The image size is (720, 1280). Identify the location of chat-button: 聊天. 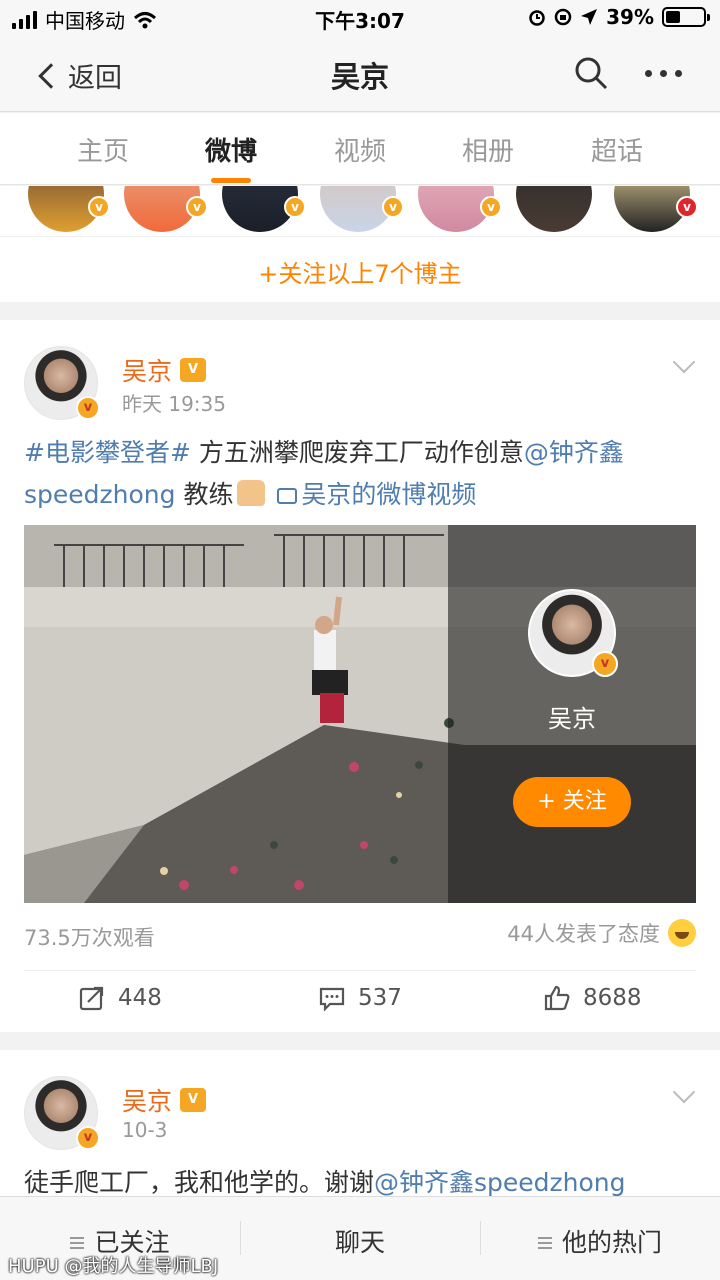
(360, 1241).